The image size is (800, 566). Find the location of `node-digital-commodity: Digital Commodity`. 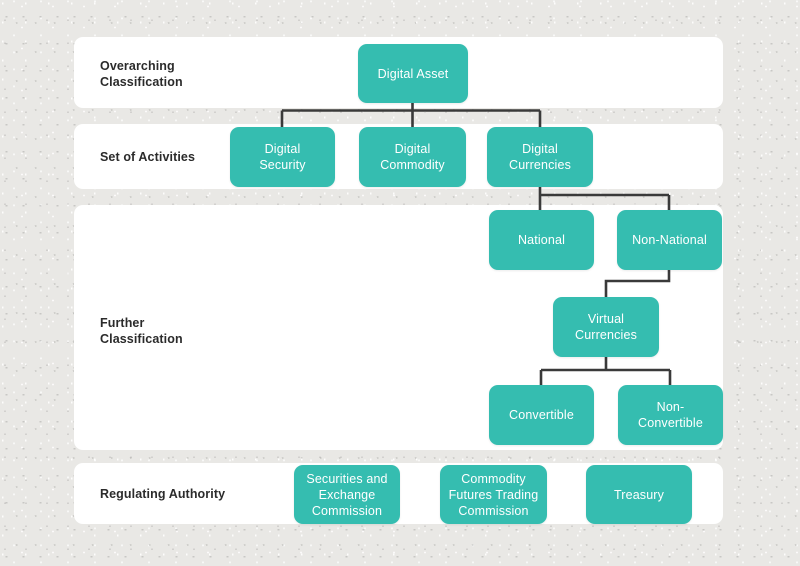

node-digital-commodity: Digital Commodity is located at coordinates (412, 157).